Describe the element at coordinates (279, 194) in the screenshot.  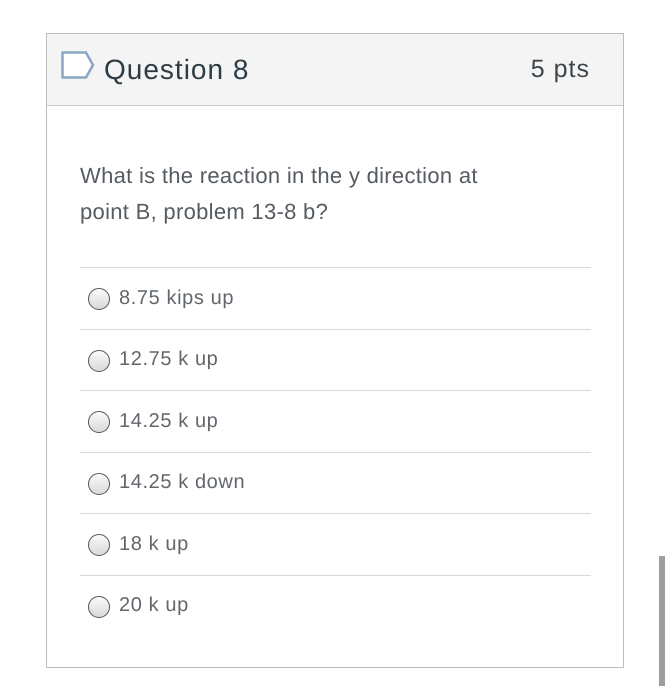
I see `question-text: What is the reaction in the y direction at point B, problem 13-8 b?` at that location.